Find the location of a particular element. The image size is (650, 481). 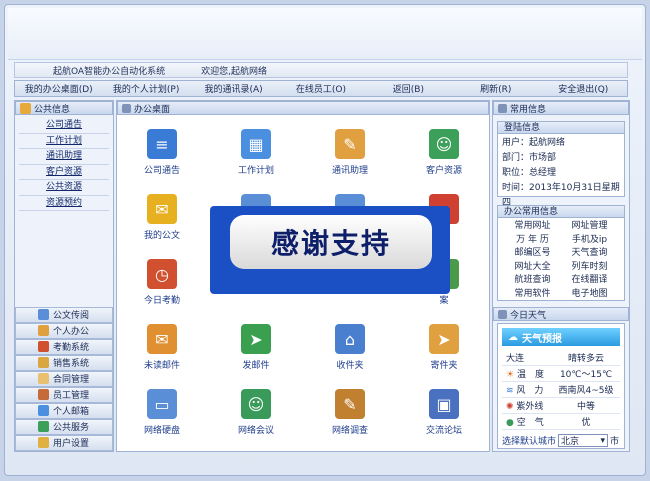

nav-refresh: 刷新(R) is located at coordinates (495, 88).